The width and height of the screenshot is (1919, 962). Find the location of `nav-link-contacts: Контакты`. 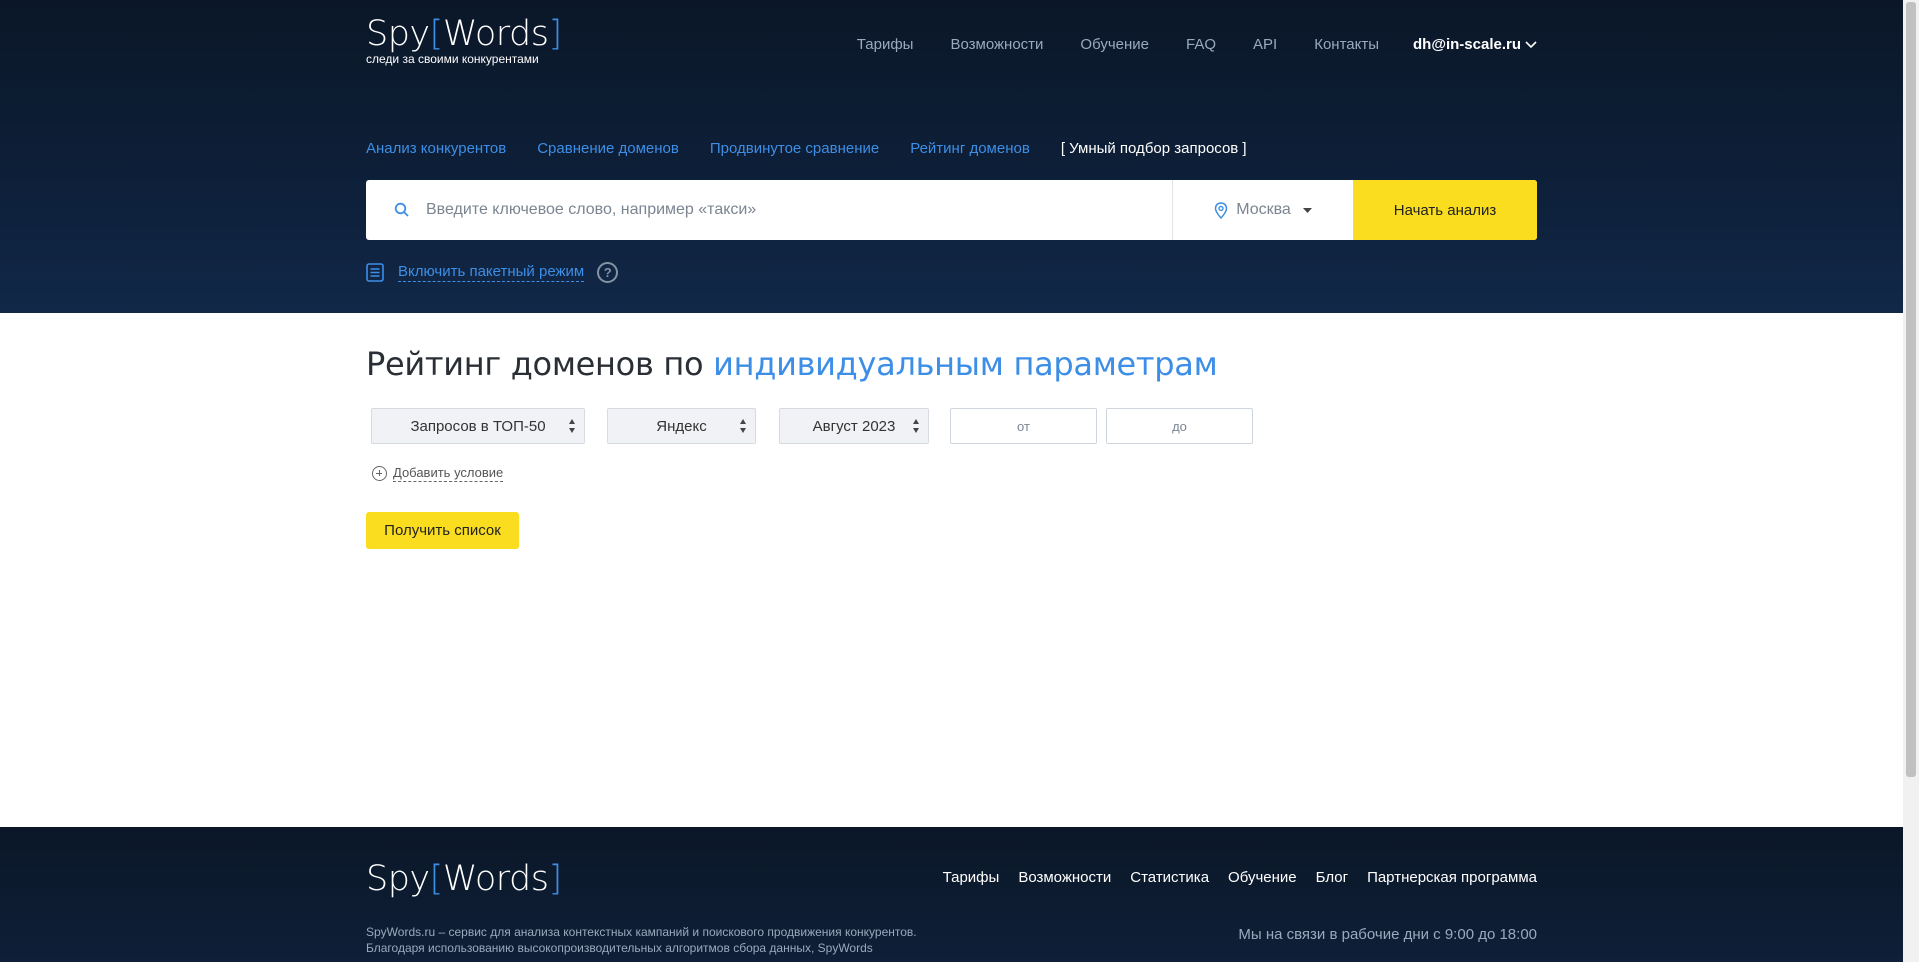

nav-link-contacts: Контакты is located at coordinates (1346, 44).